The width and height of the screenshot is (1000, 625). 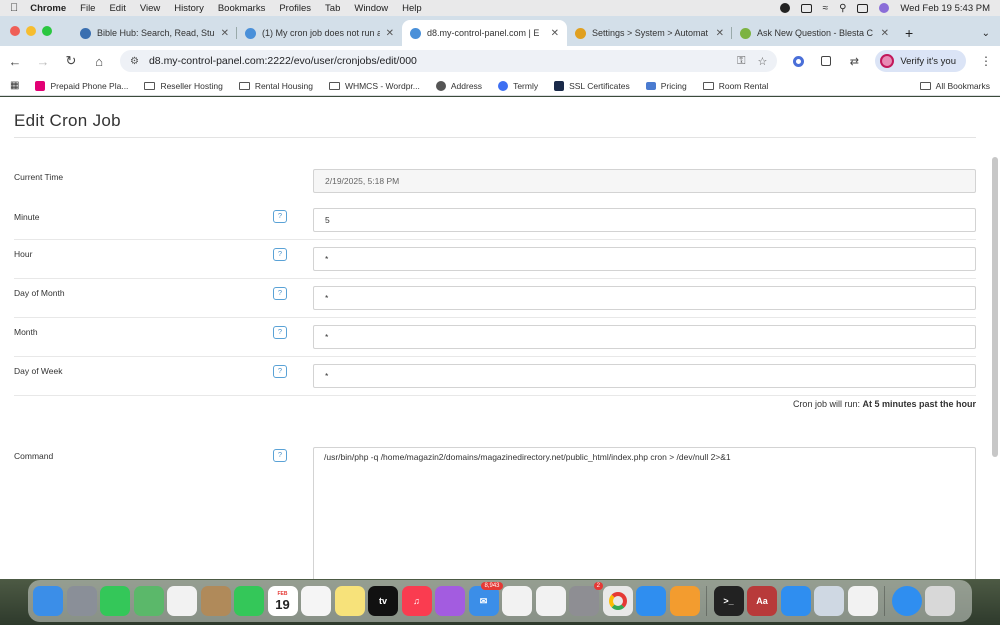 What do you see at coordinates (954, 86) in the screenshot?
I see `all-bookmarks-button: All Bookmarks` at bounding box center [954, 86].